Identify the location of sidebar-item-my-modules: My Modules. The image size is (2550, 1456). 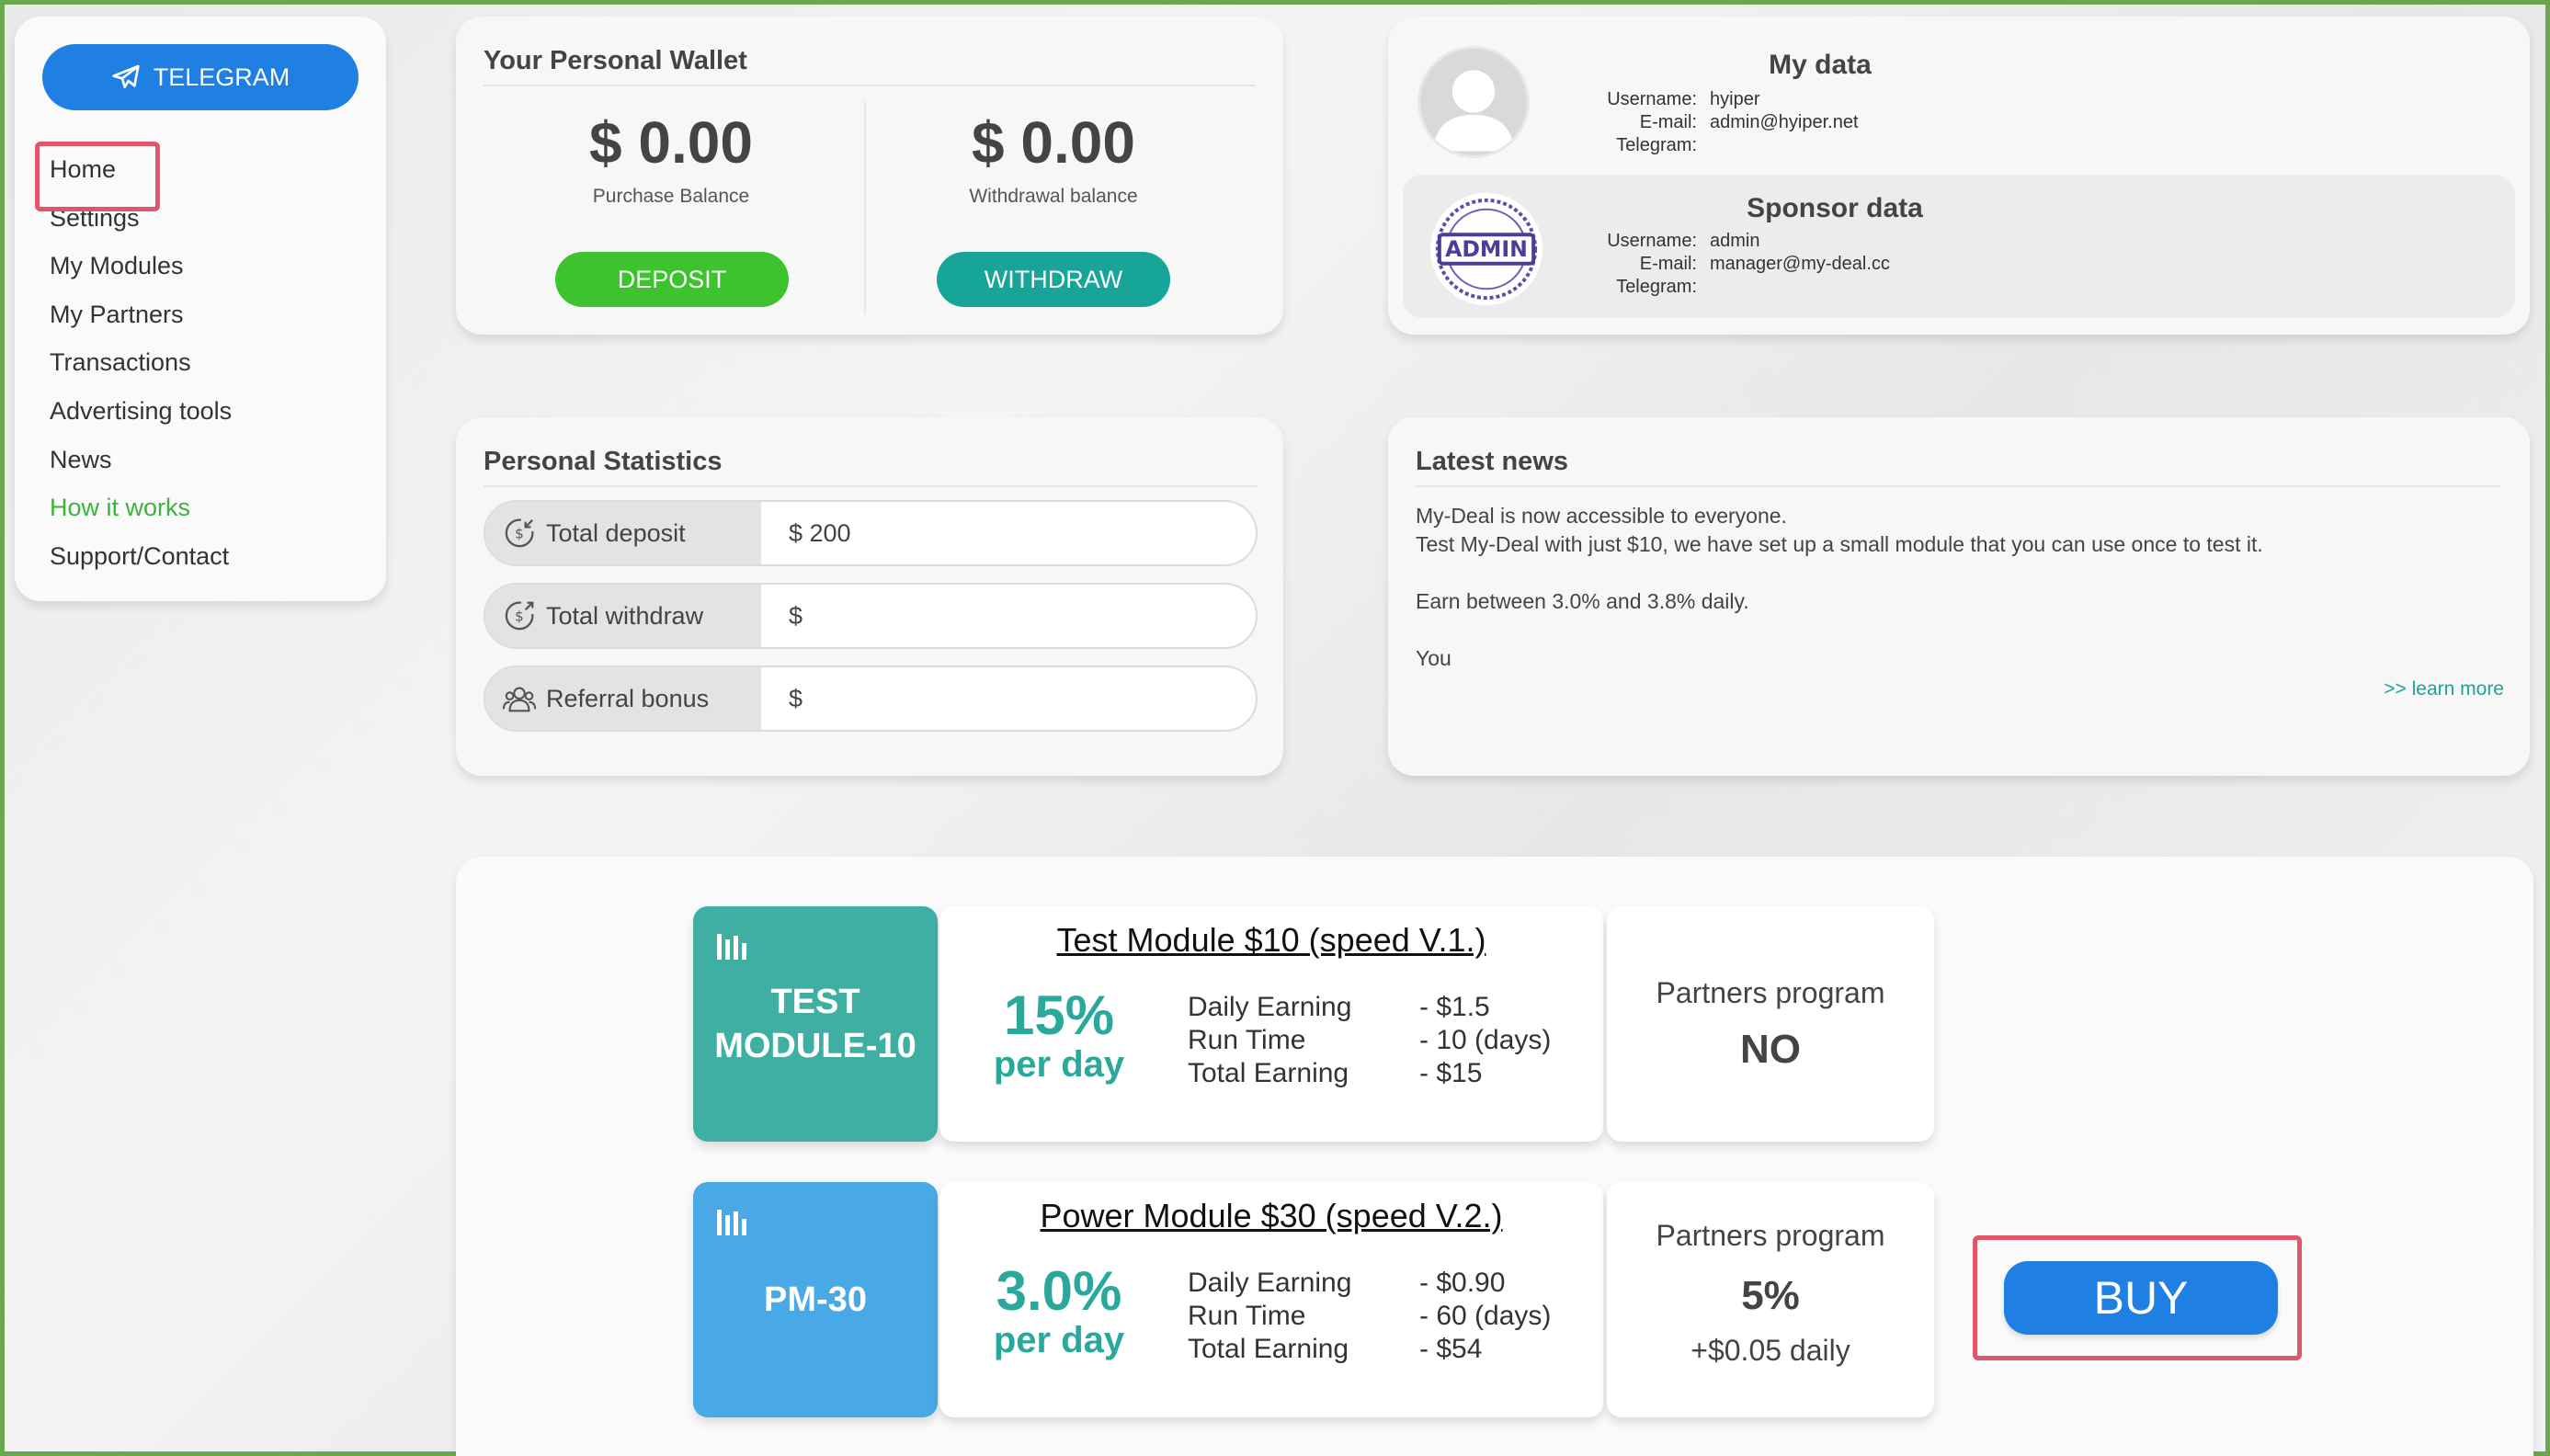
(200, 266).